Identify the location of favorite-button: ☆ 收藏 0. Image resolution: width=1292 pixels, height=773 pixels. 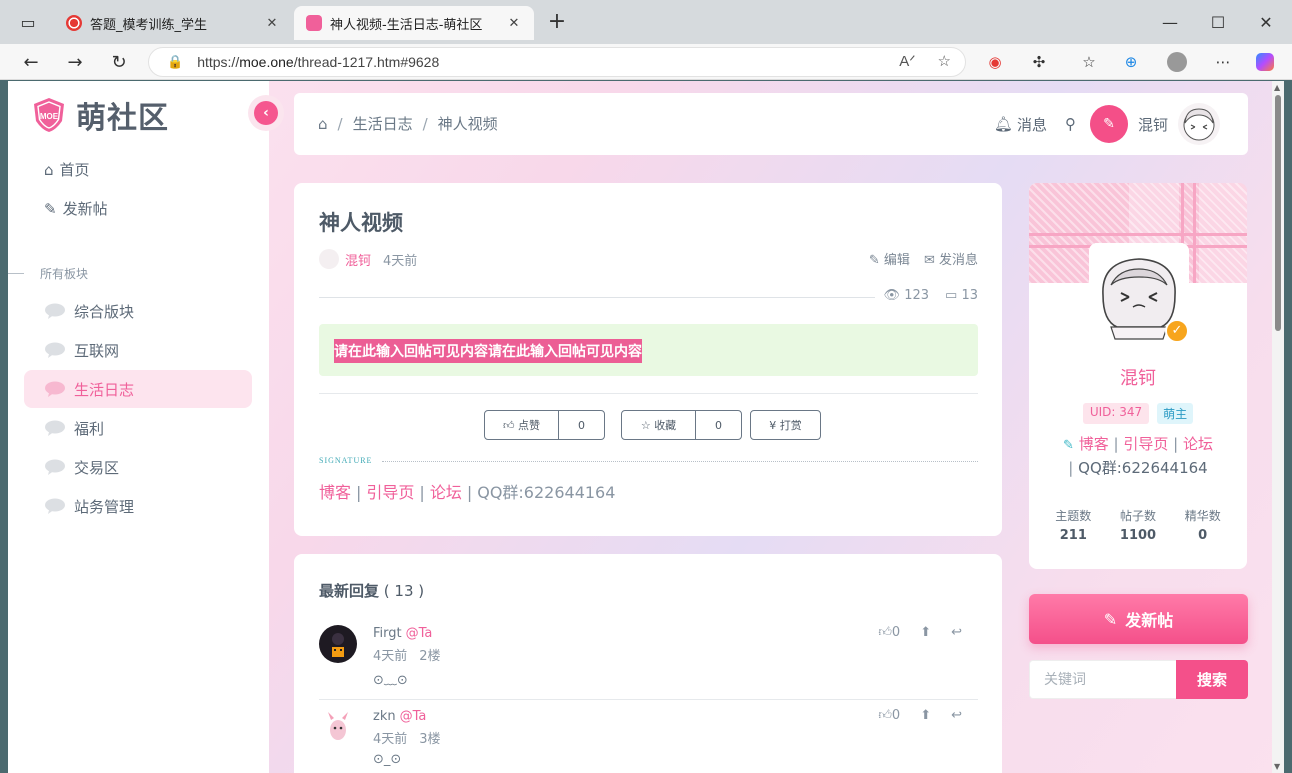
(681, 425).